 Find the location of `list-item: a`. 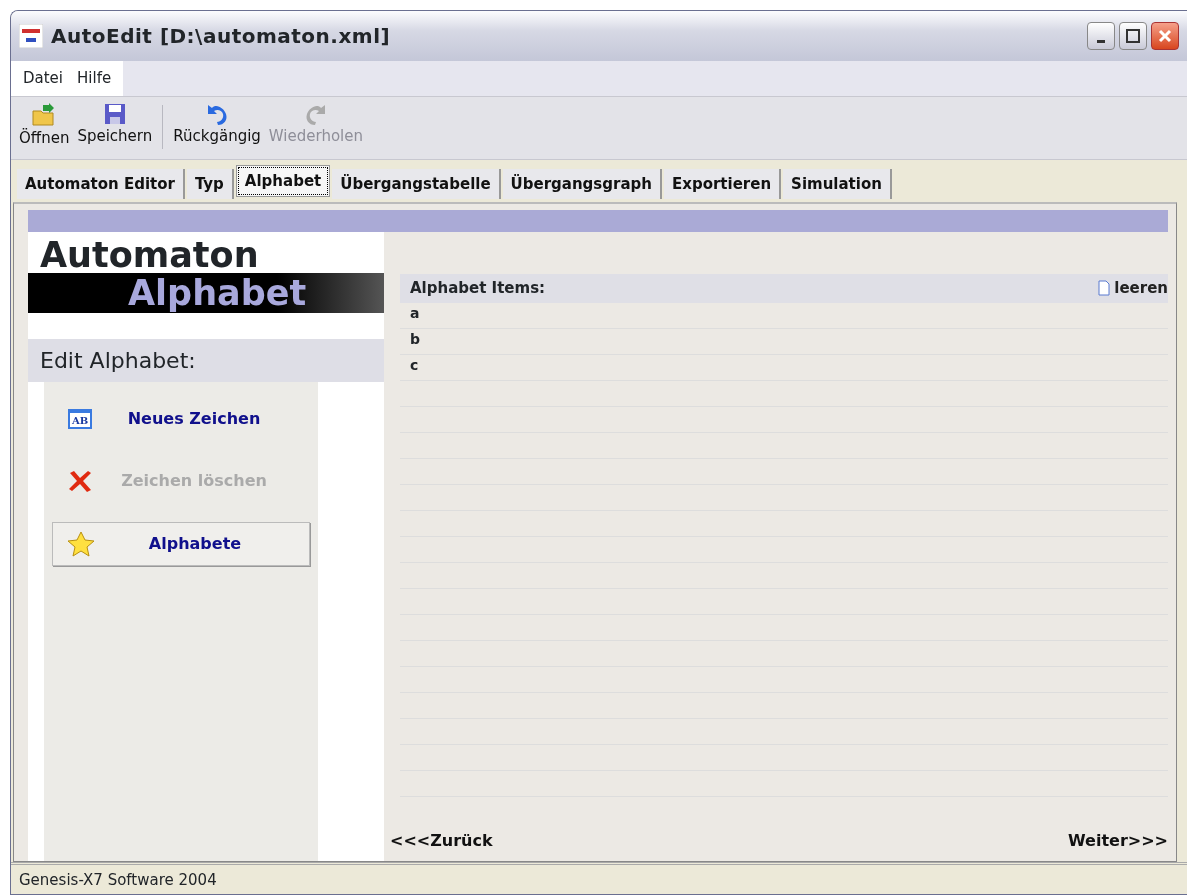

list-item: a is located at coordinates (415, 313).